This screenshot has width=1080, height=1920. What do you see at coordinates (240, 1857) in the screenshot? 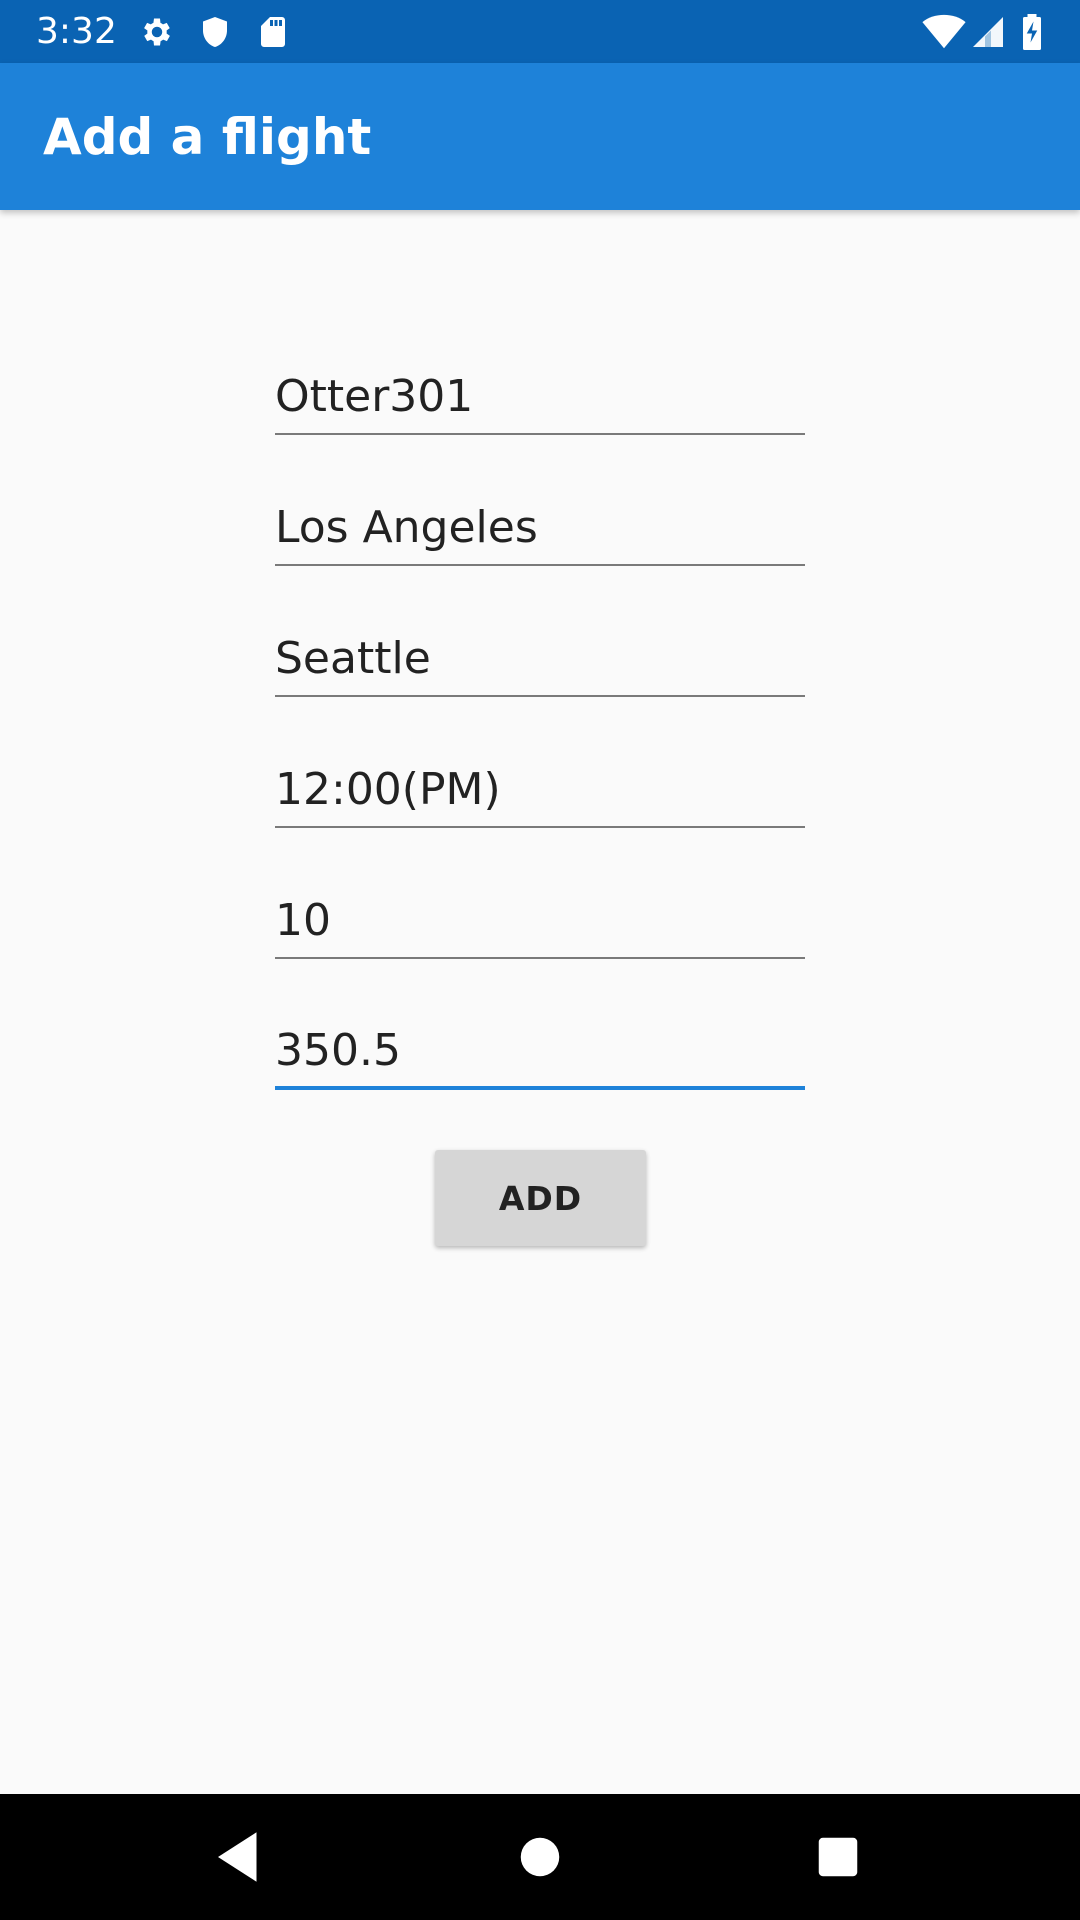
I see `back-icon` at bounding box center [240, 1857].